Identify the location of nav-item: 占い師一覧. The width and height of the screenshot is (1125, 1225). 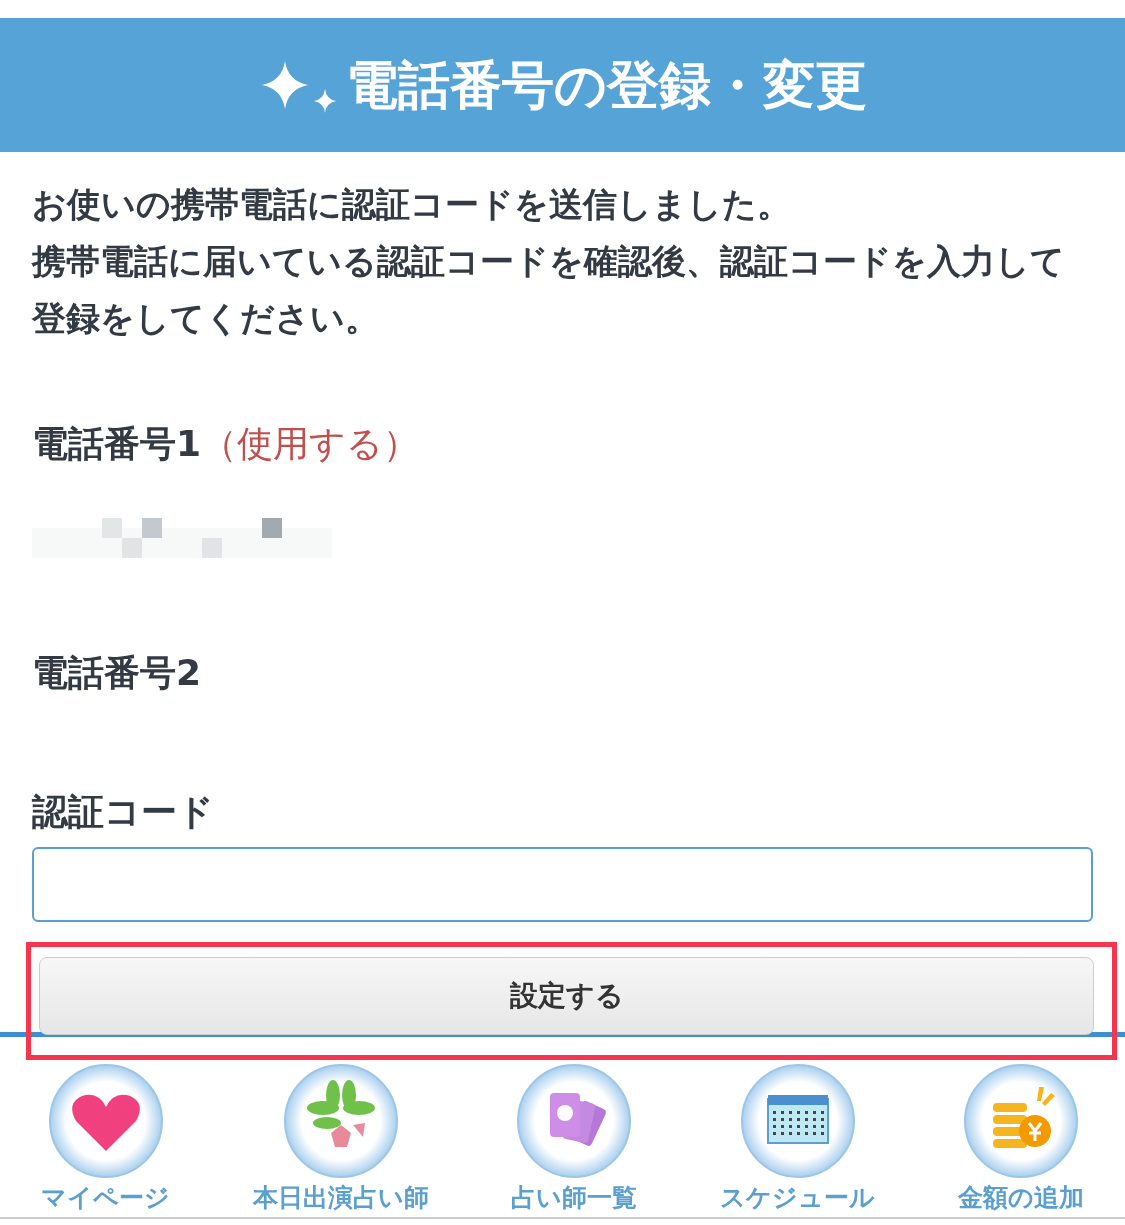
(574, 1140).